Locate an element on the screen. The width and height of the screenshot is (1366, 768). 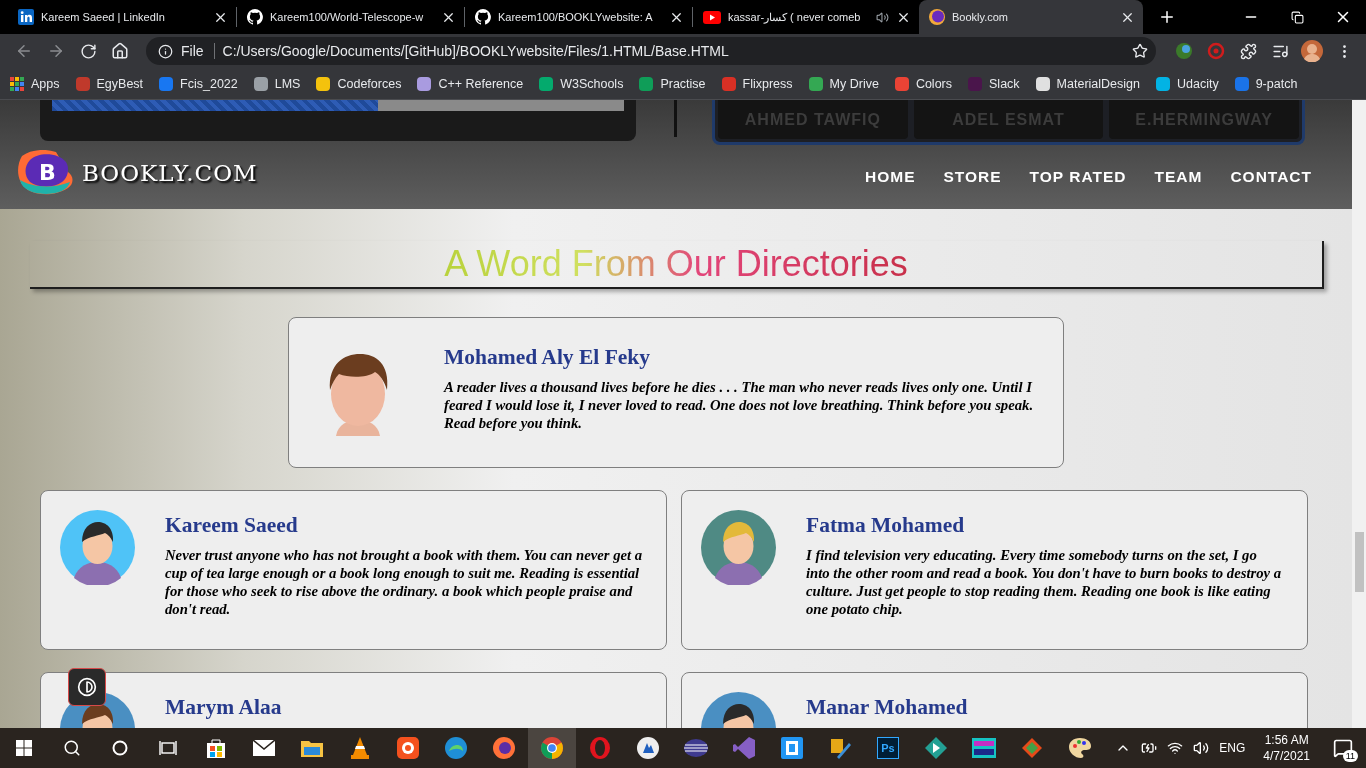
bookmark: Flixpress is located at coordinates (757, 83).